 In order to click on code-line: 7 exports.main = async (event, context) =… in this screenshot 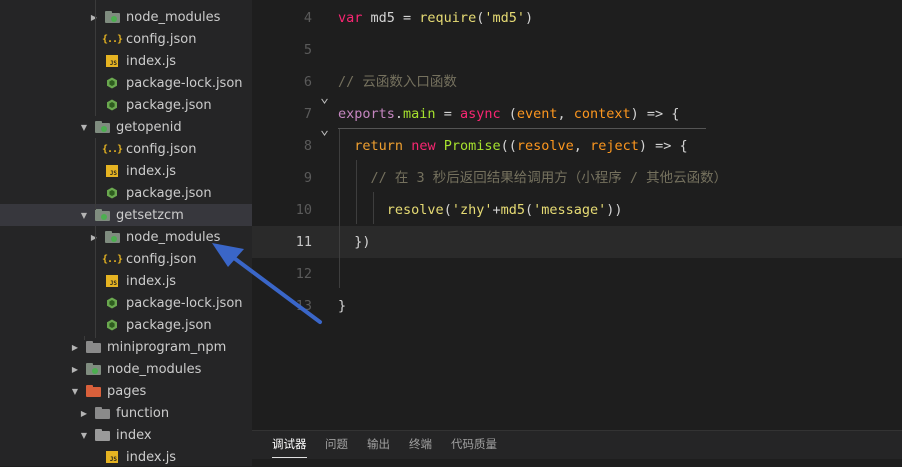, I will do `click(577, 114)`.